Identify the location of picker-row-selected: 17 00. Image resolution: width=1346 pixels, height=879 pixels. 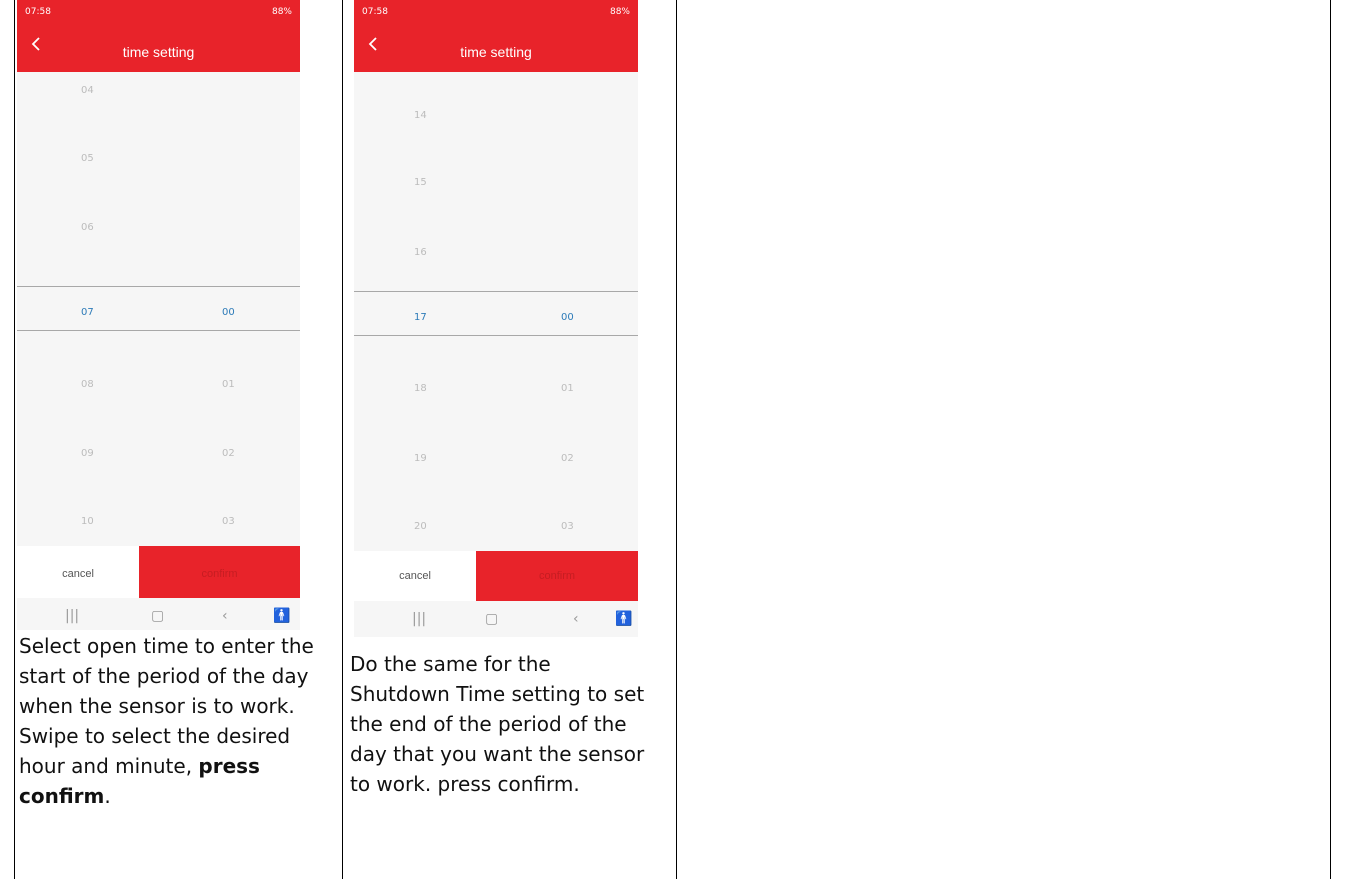
(496, 319).